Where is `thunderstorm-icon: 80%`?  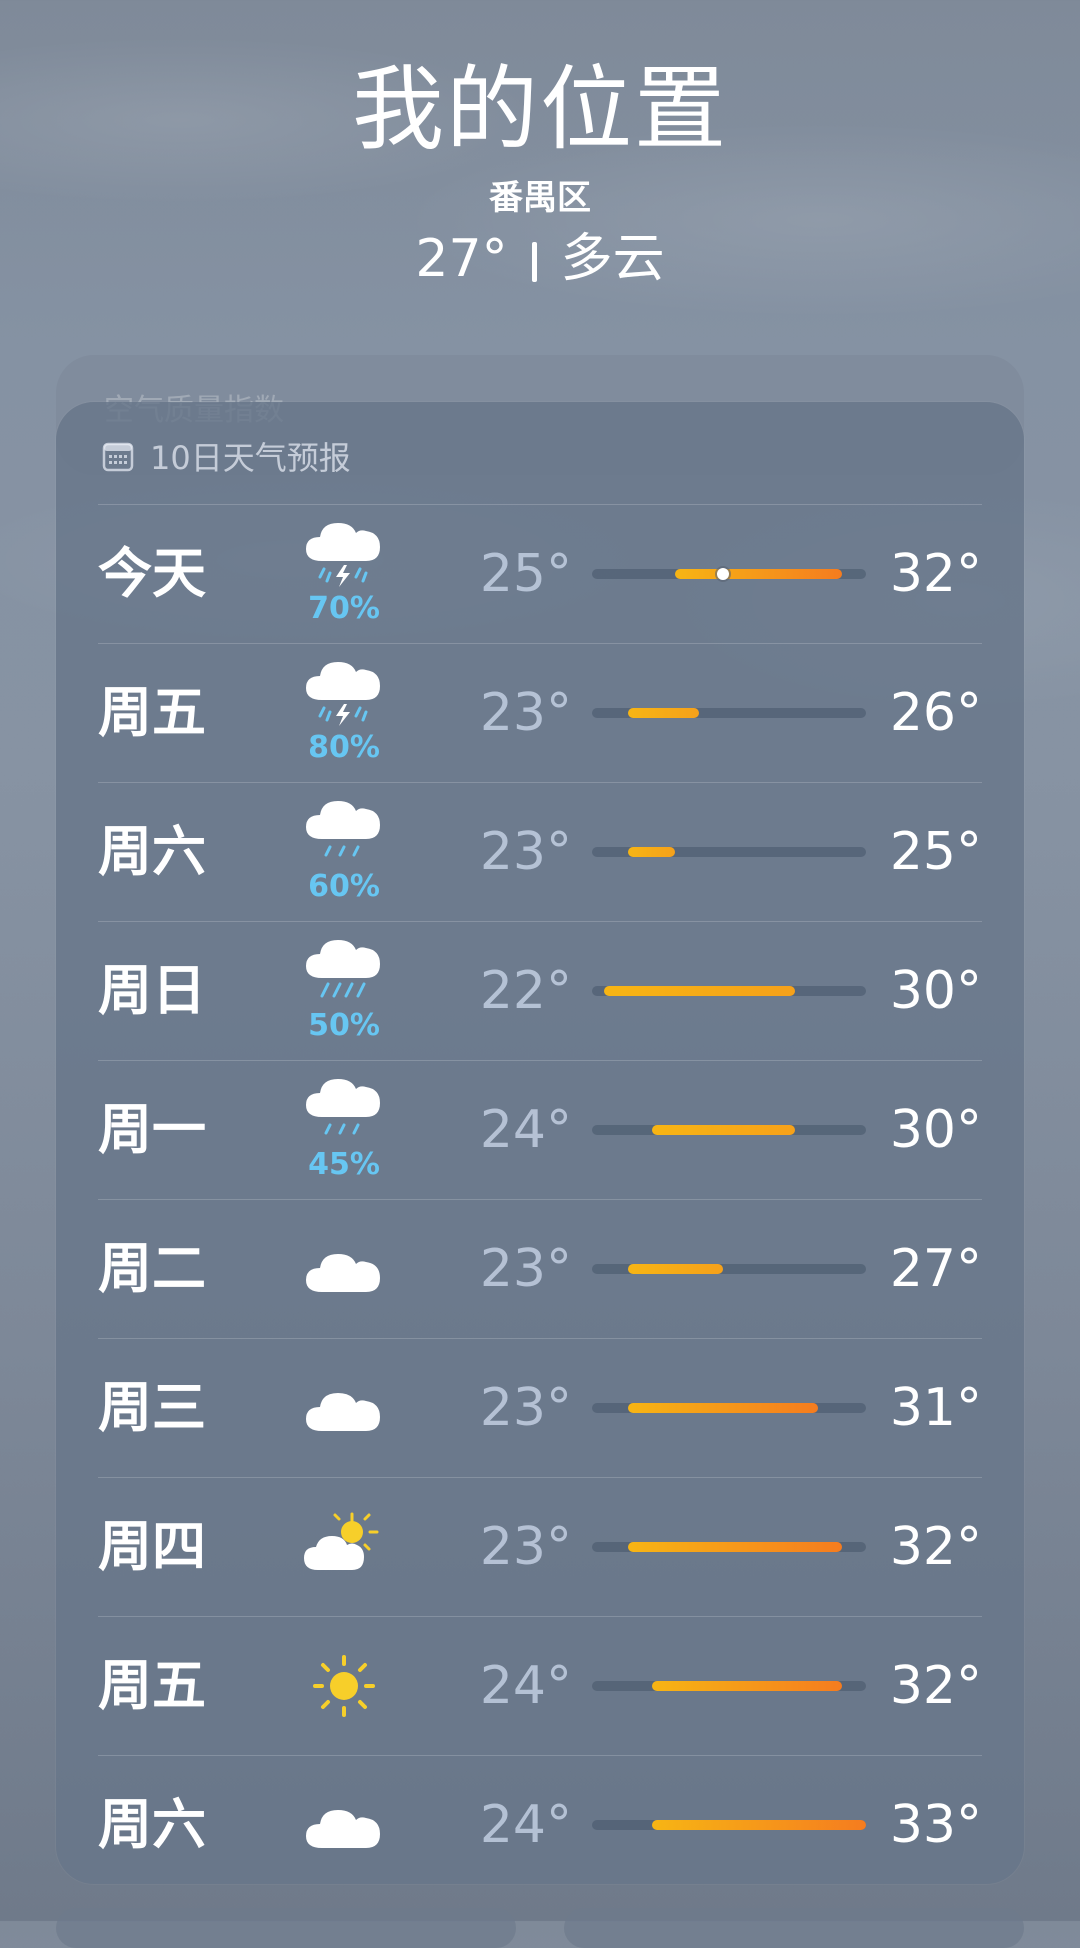
thunderstorm-icon: 80% is located at coordinates (344, 713).